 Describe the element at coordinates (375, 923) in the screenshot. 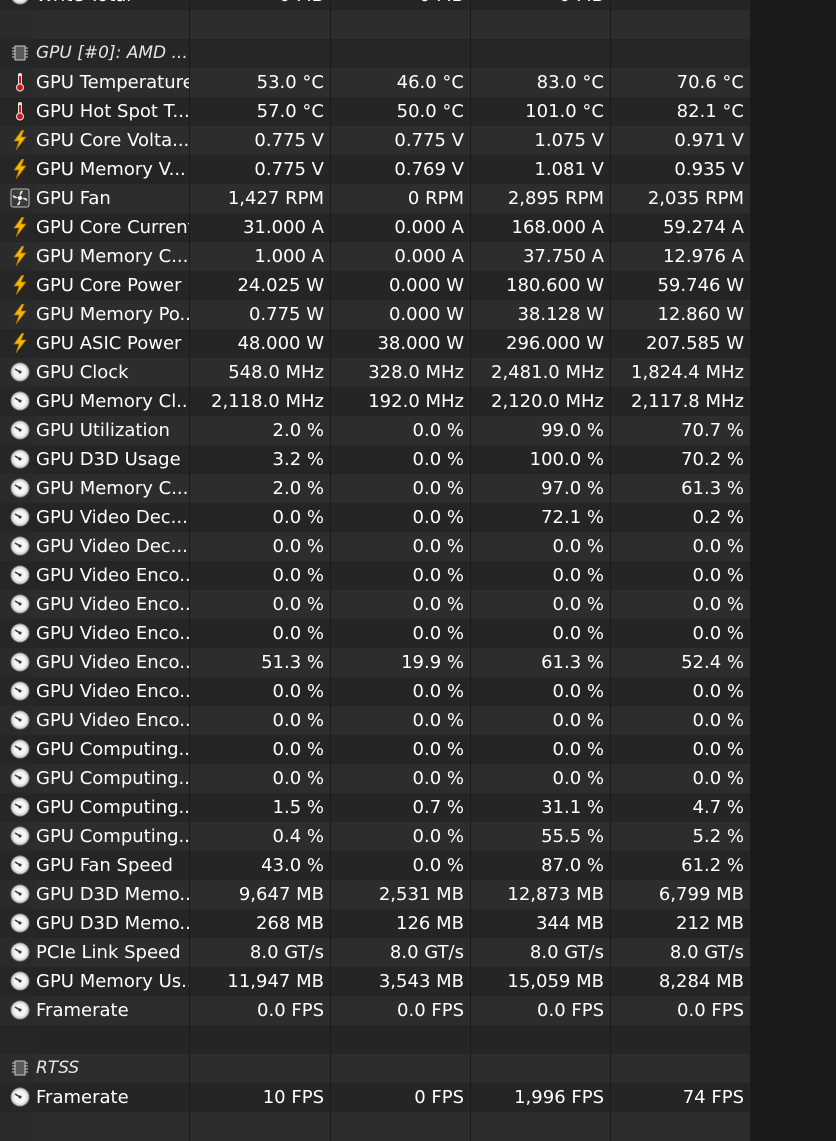

I see `sensor-row: GPU D3D Memo... 268 MB 126 MB 344 MB 212 MB` at that location.